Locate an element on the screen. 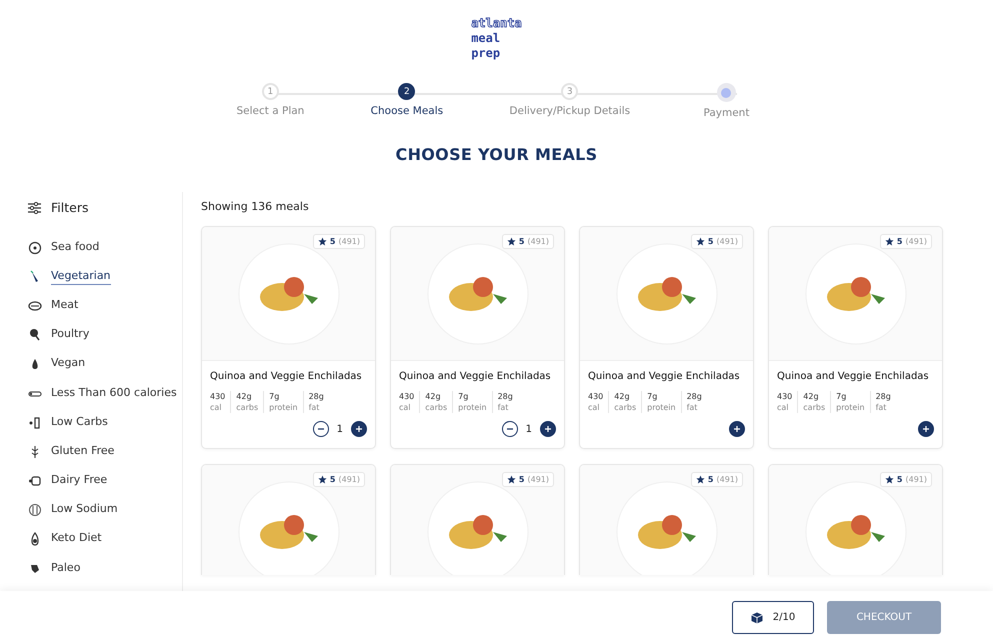  step-indicator: 1 is located at coordinates (270, 91).